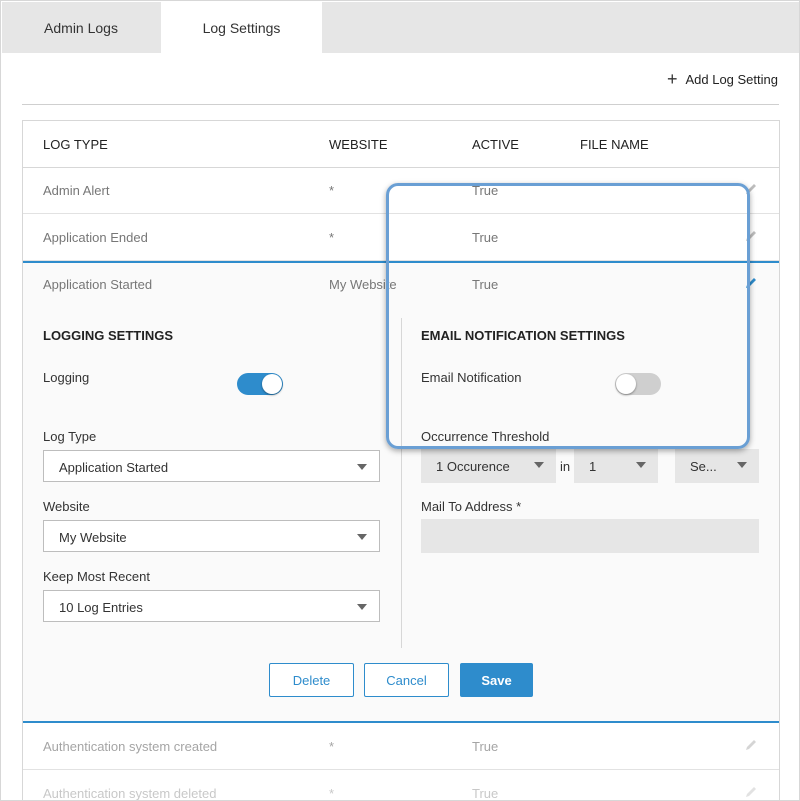 This screenshot has width=800, height=801. I want to click on table-row: Authentication system deleted * True, so click(401, 785).